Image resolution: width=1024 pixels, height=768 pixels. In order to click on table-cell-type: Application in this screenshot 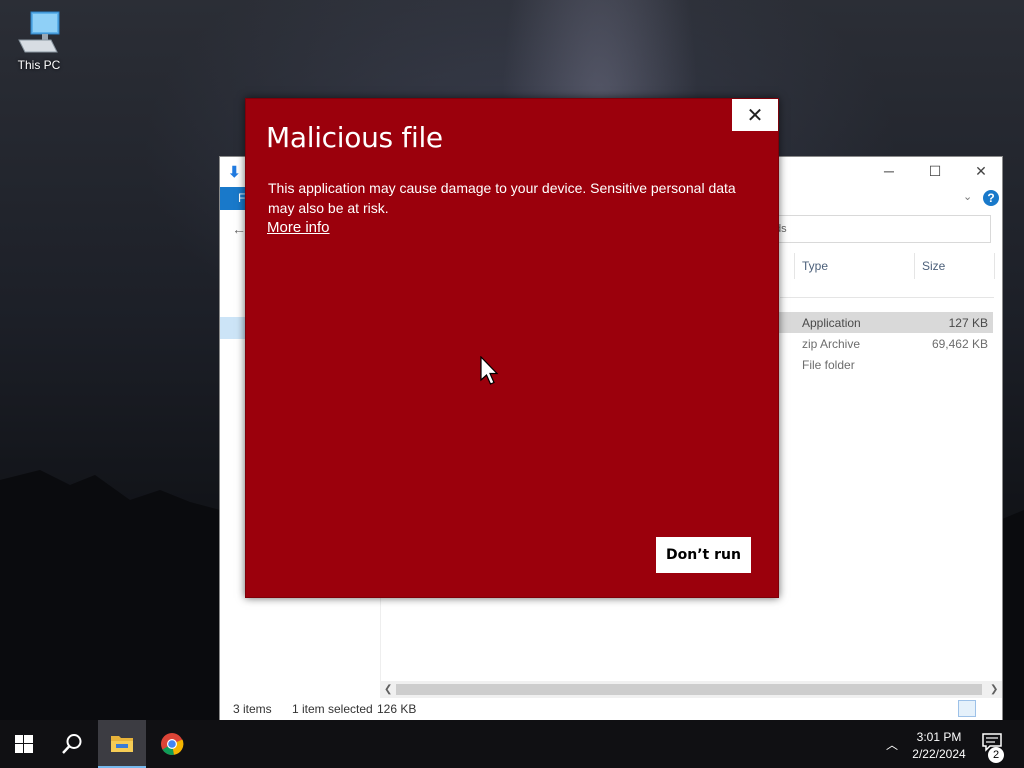, I will do `click(831, 323)`.